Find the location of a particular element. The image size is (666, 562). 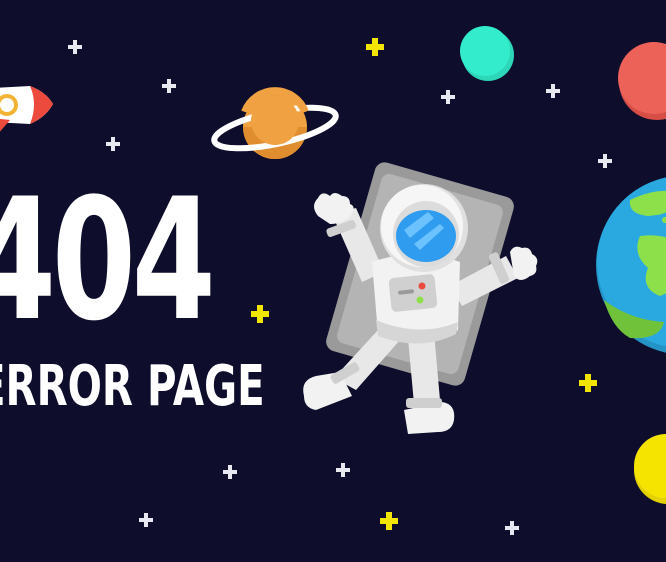

rocket-icon is located at coordinates (26, 109).